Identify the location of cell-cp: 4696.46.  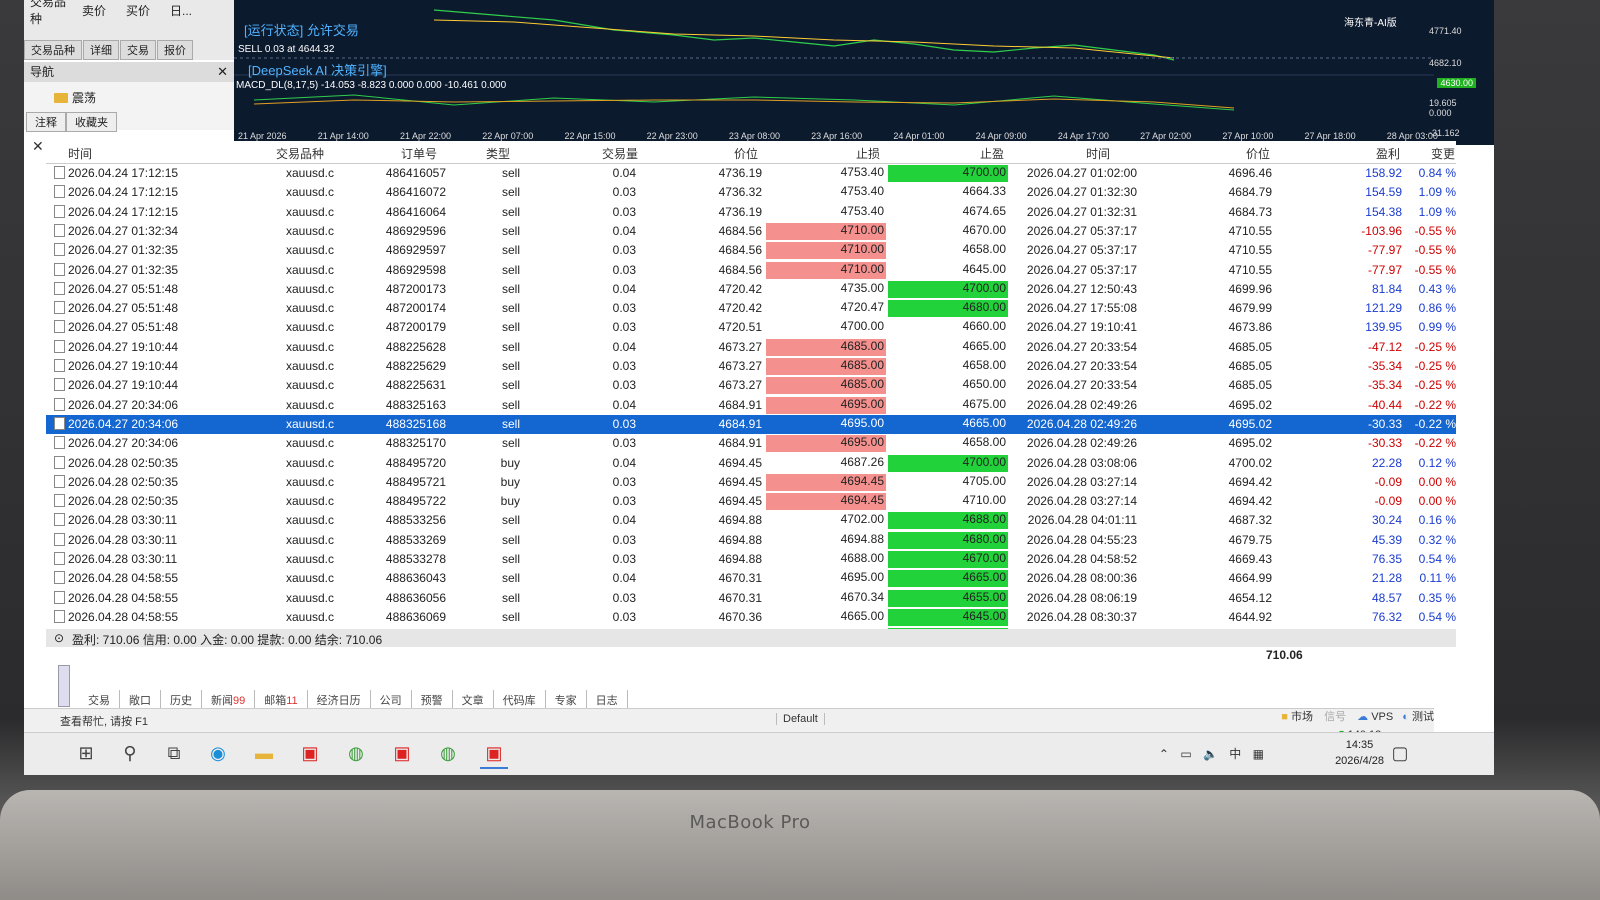
(1250, 173).